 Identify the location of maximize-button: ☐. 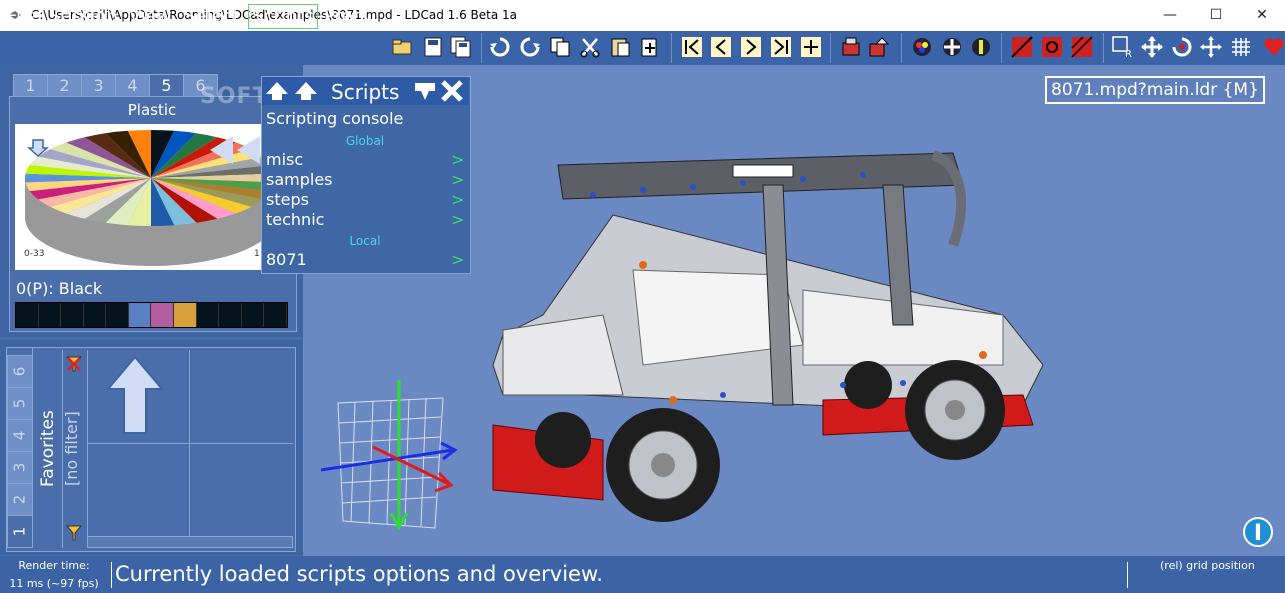
(1216, 15).